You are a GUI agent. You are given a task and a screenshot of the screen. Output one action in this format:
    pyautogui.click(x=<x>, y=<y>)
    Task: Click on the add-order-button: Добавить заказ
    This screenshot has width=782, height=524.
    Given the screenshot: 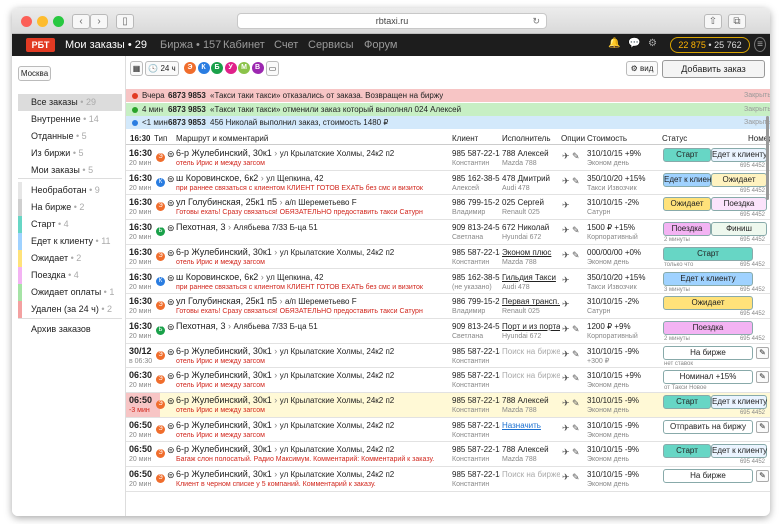 What is the action you would take?
    pyautogui.click(x=713, y=69)
    